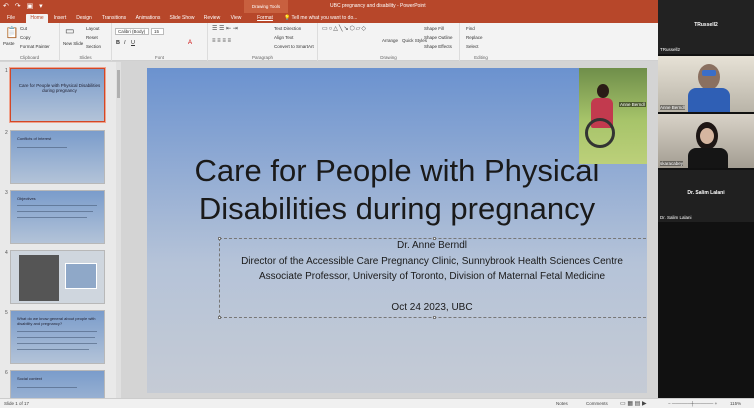 Image resolution: width=754 pixels, height=408 pixels. What do you see at coordinates (474, 37) in the screenshot?
I see `replace-button: Replace` at bounding box center [474, 37].